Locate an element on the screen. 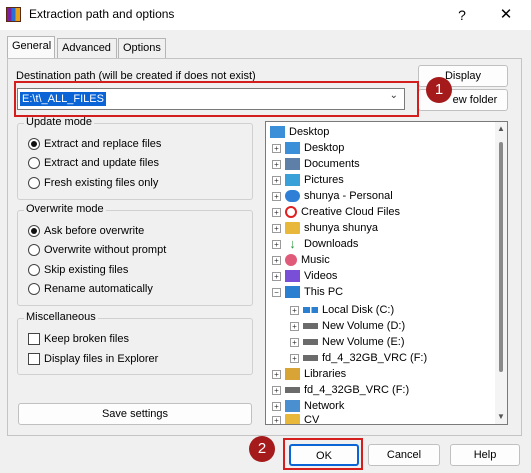  radio-label: Overwrite without prompt is located at coordinates (105, 250).